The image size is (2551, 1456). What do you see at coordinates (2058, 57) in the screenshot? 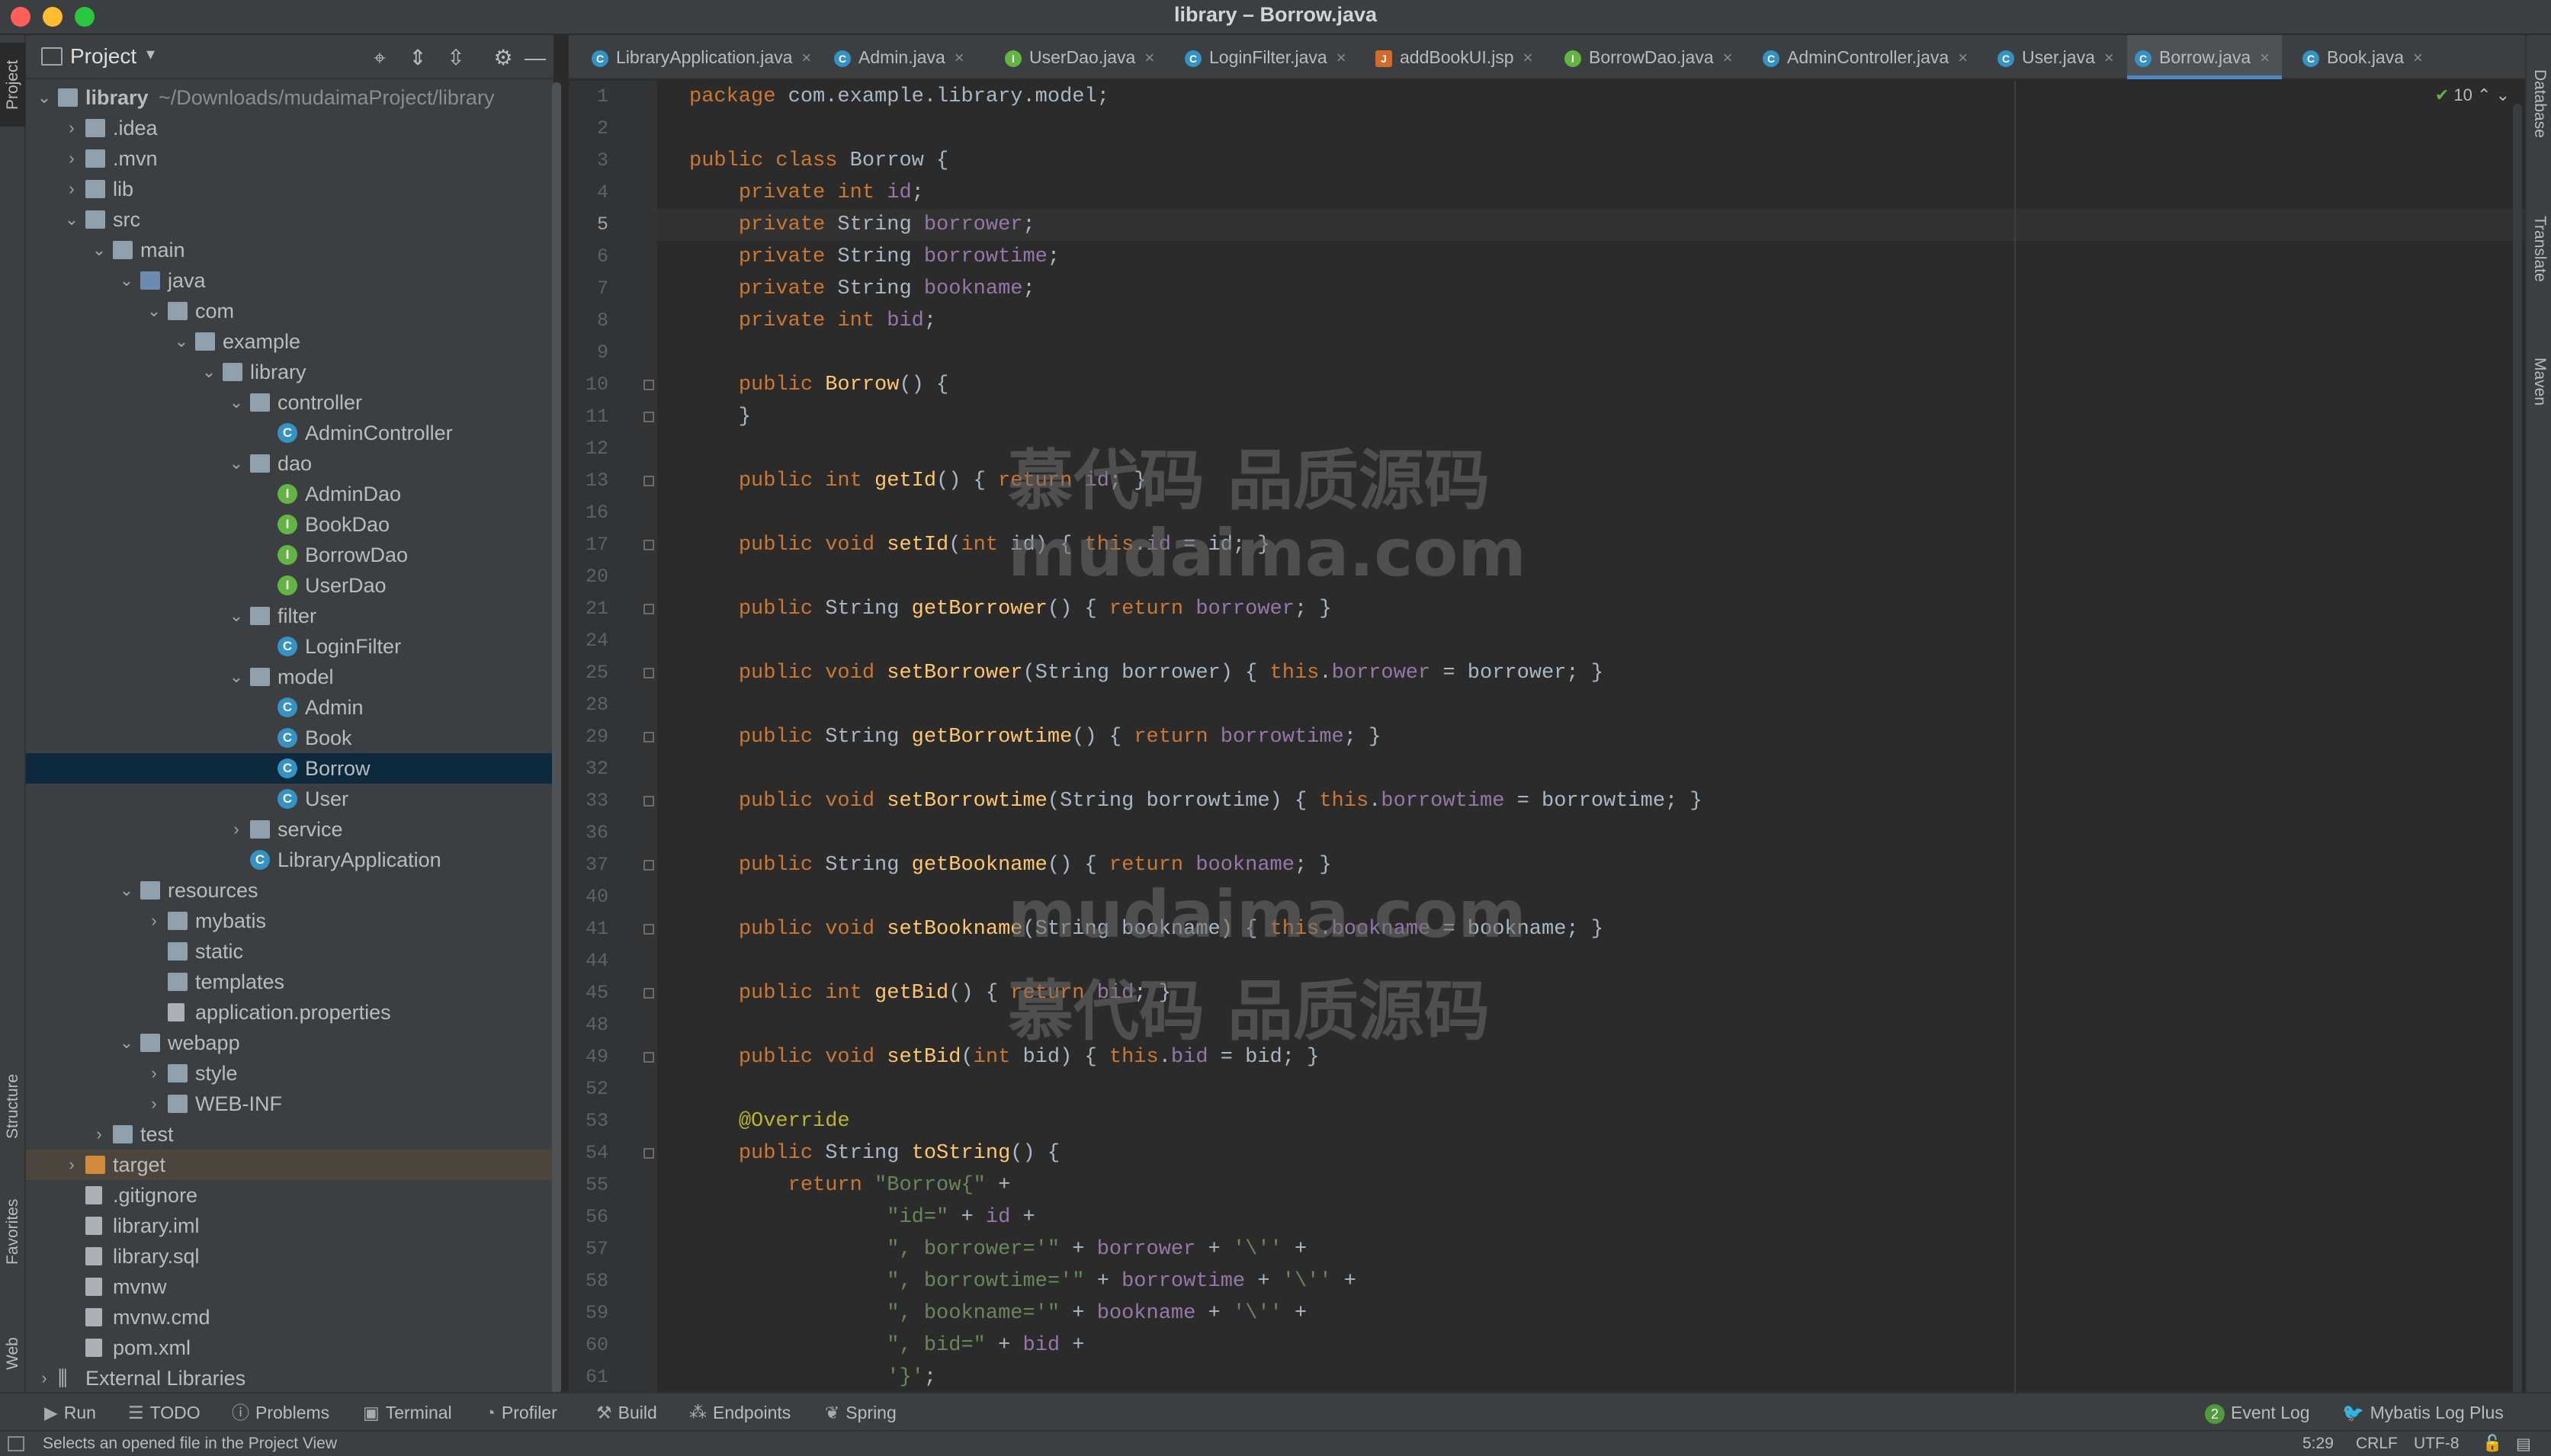
I see `editor-tab: C User.java ×` at bounding box center [2058, 57].